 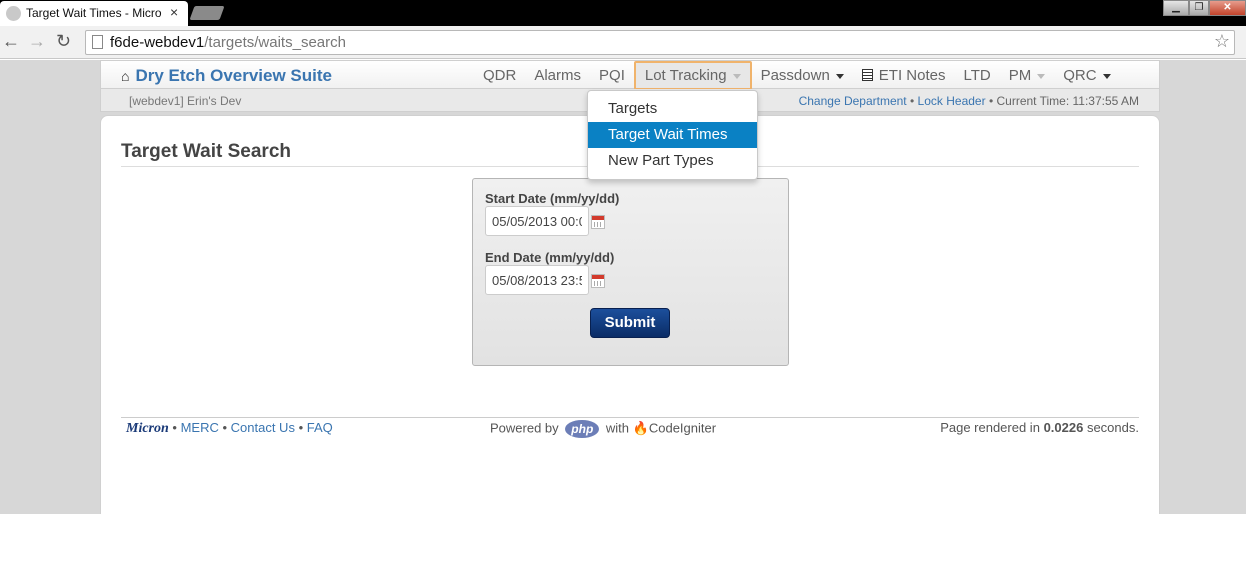 I want to click on dropdown-item-new-part-types: New Part Types, so click(x=672, y=161).